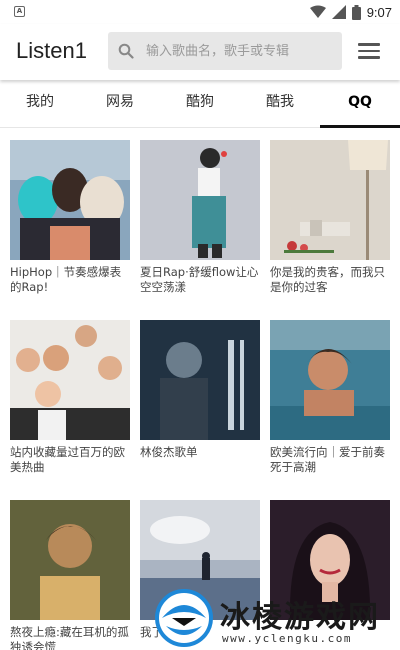 The width and height of the screenshot is (400, 650). I want to click on site-watermark: 冰棱游戏网 www.yclengku.com, so click(275, 618).